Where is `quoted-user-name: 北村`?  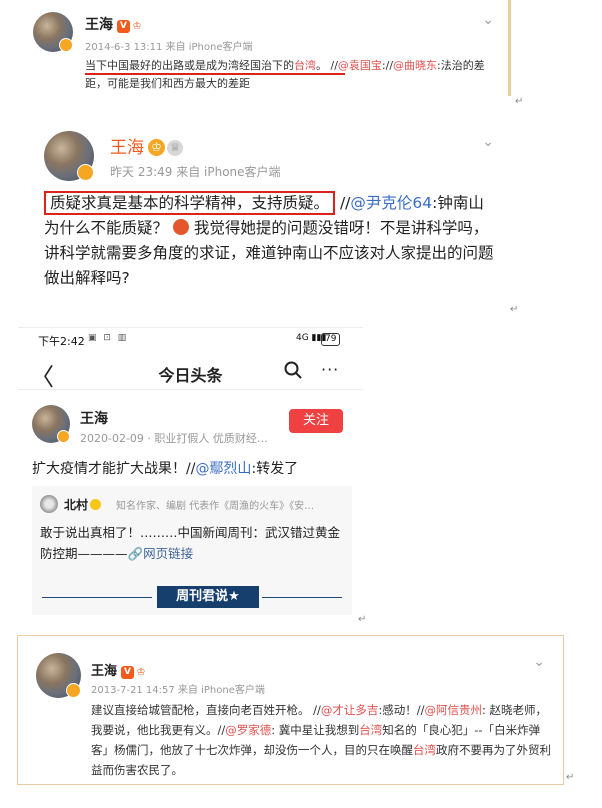 quoted-user-name: 北村 is located at coordinates (83, 504).